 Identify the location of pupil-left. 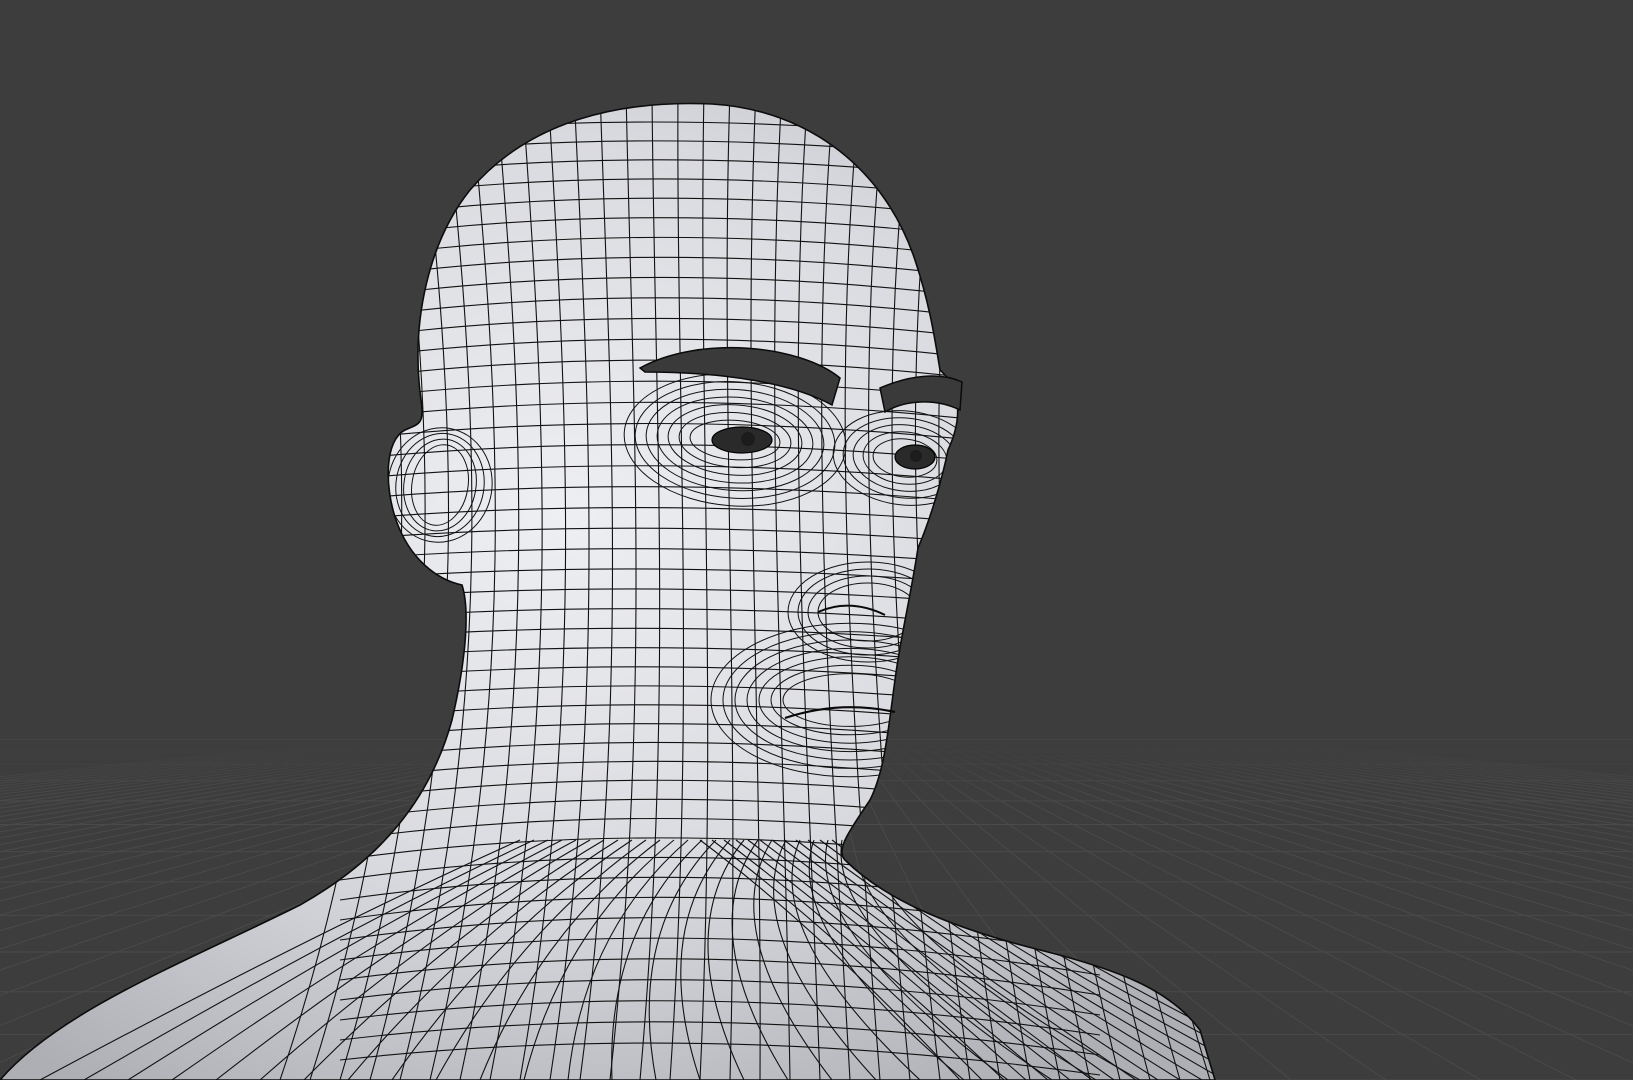
(748, 439).